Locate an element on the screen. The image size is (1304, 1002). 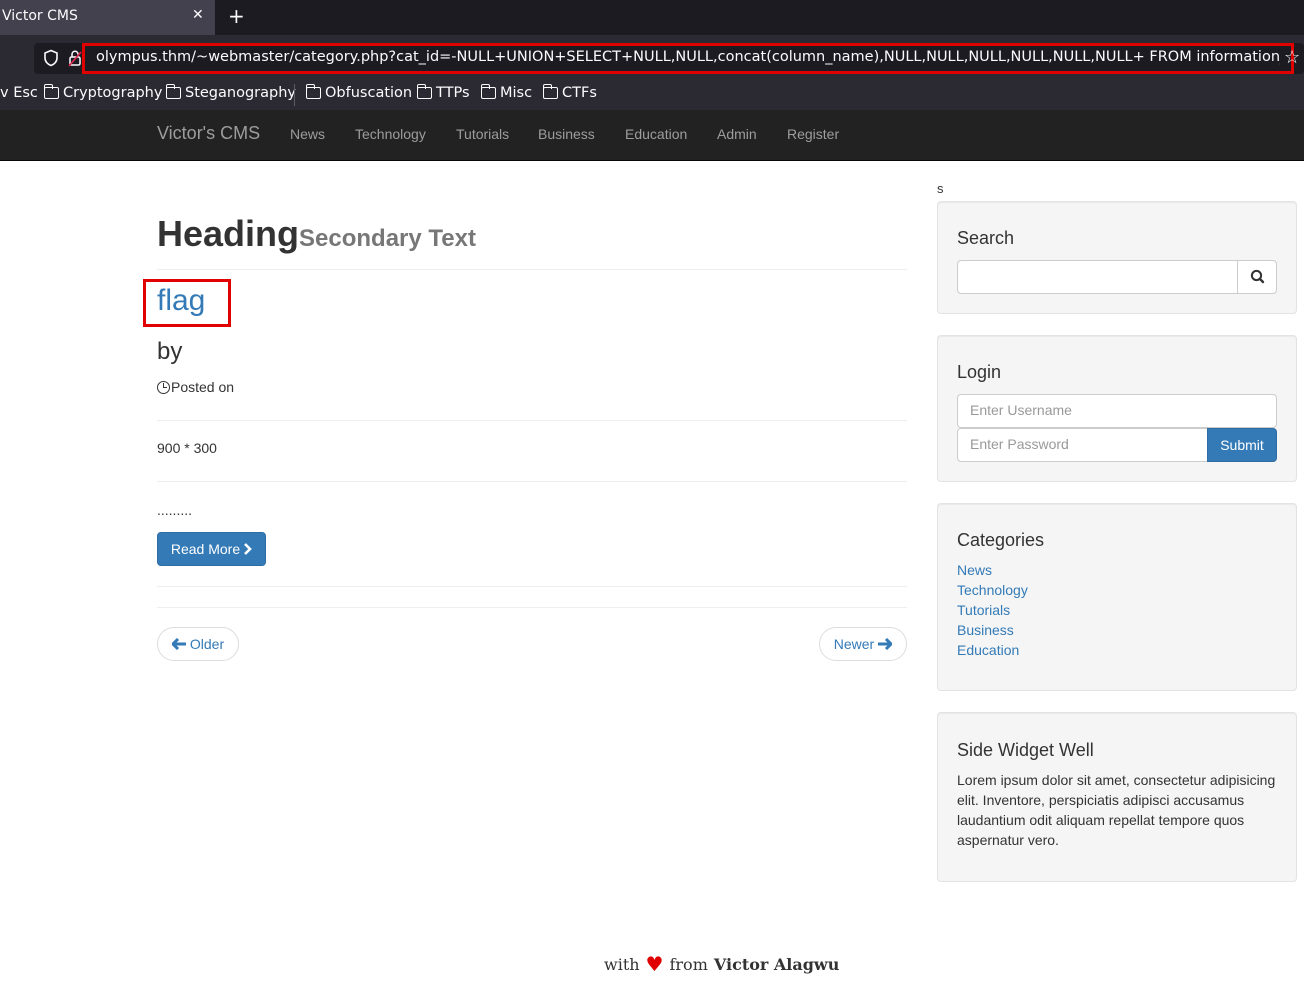
bookmark-separator is located at coordinates (294, 95).